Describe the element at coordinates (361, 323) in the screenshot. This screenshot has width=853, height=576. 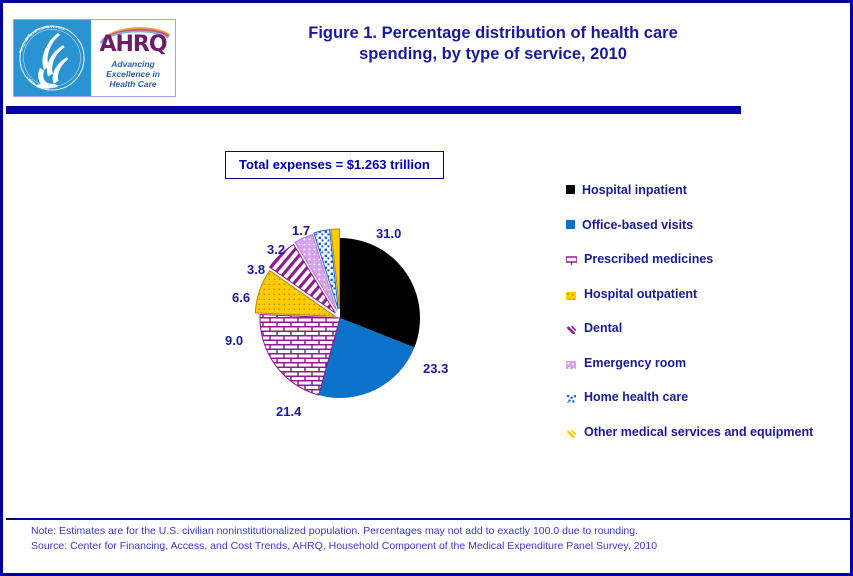
I see `pie-chart: 31.0 23.3 21.4 9.0 6.6 3.8 3.2 1.7` at that location.